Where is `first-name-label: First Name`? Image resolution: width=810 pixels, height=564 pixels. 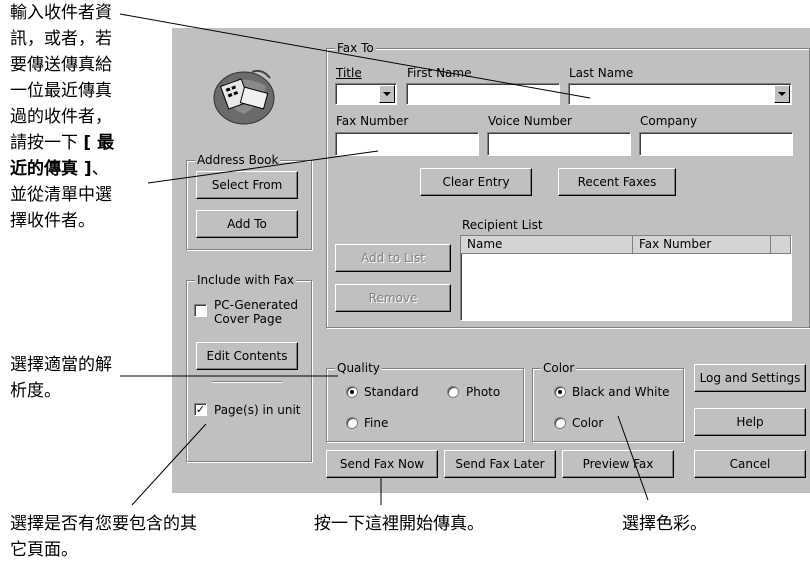 first-name-label: First Name is located at coordinates (439, 73).